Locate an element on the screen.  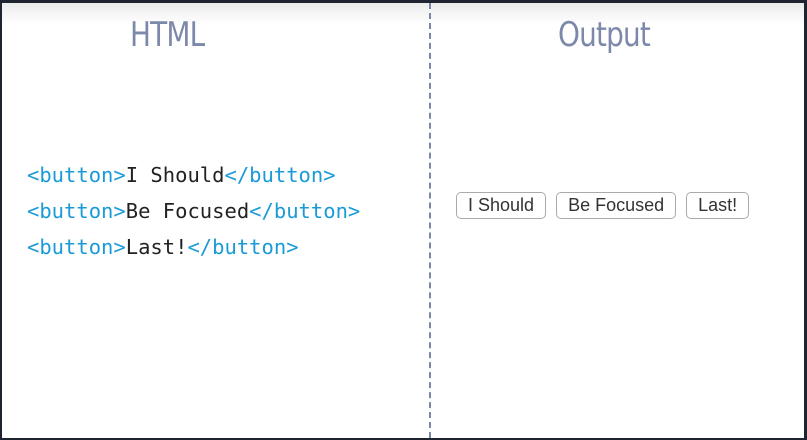
output-buttons: I Should Be Focused Last! is located at coordinates (603, 205).